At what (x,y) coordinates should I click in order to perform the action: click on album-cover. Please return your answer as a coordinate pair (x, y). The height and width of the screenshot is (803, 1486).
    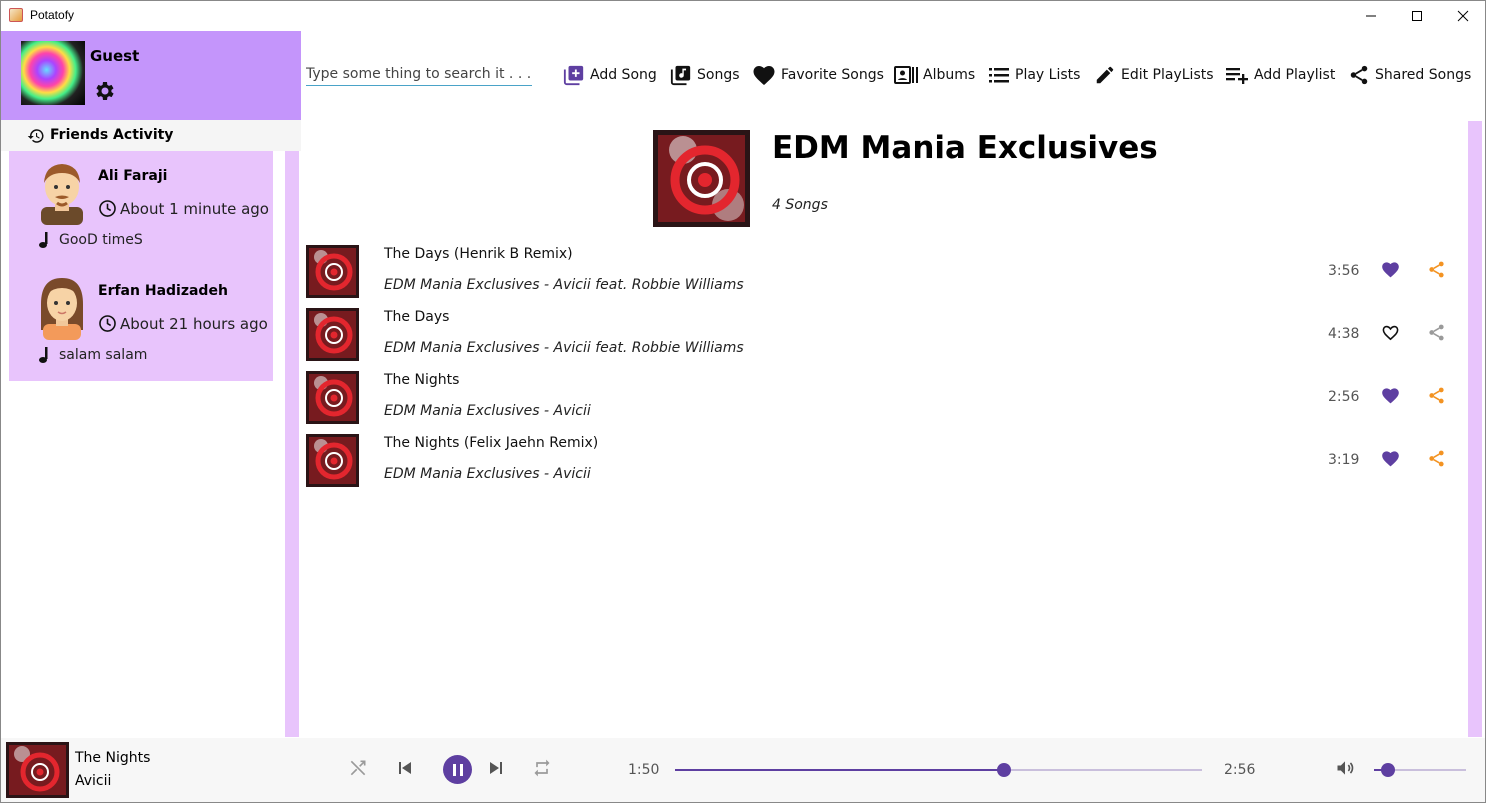
    Looking at the image, I should click on (701, 178).